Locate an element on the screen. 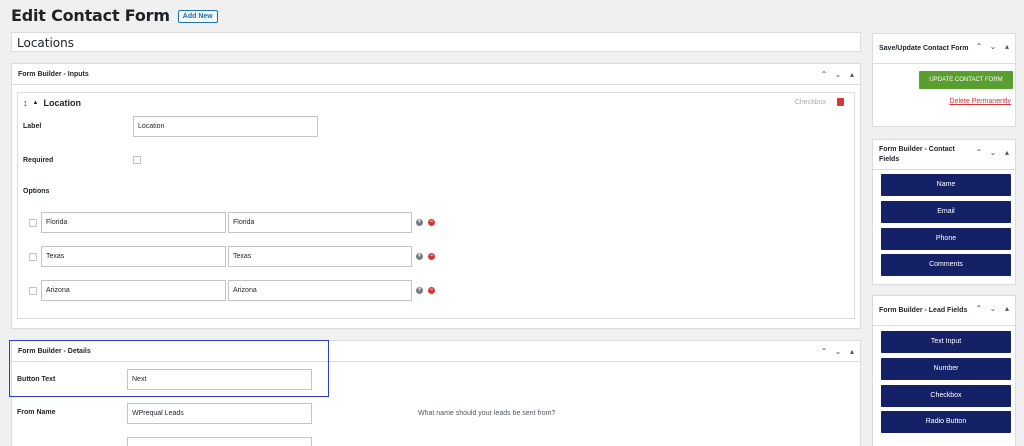  label-caption: Label is located at coordinates (32, 126).